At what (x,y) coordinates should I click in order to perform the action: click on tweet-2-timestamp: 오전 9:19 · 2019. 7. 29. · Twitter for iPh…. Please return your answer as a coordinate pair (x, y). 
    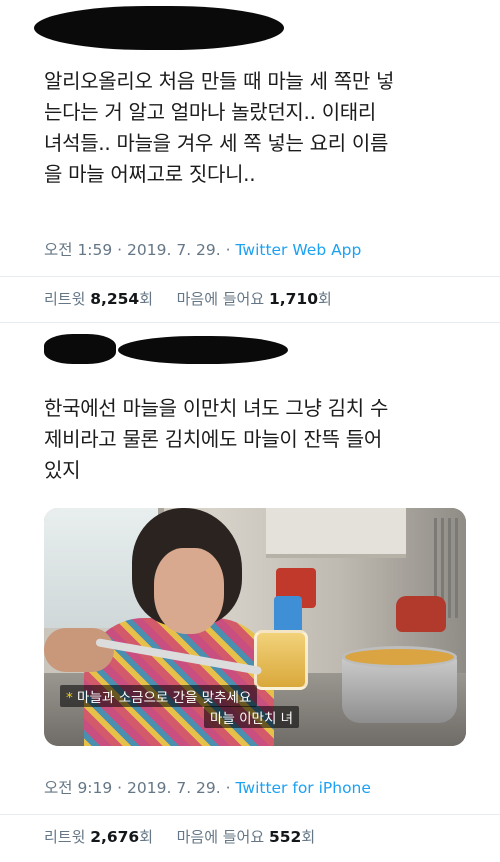
    Looking at the image, I should click on (207, 787).